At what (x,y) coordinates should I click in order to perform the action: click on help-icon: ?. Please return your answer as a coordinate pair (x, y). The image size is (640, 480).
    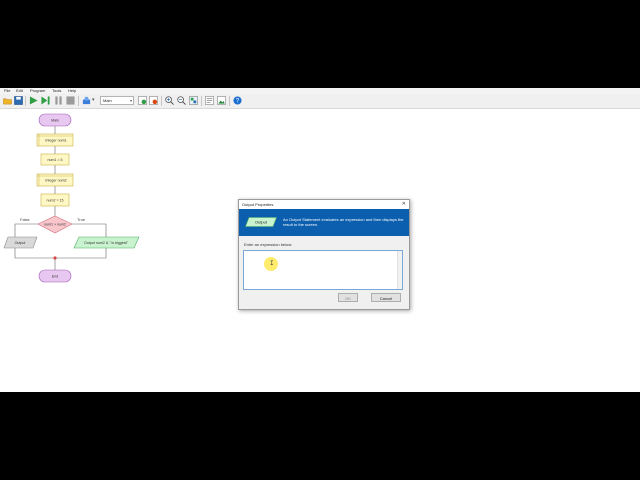
    Looking at the image, I should click on (237, 100).